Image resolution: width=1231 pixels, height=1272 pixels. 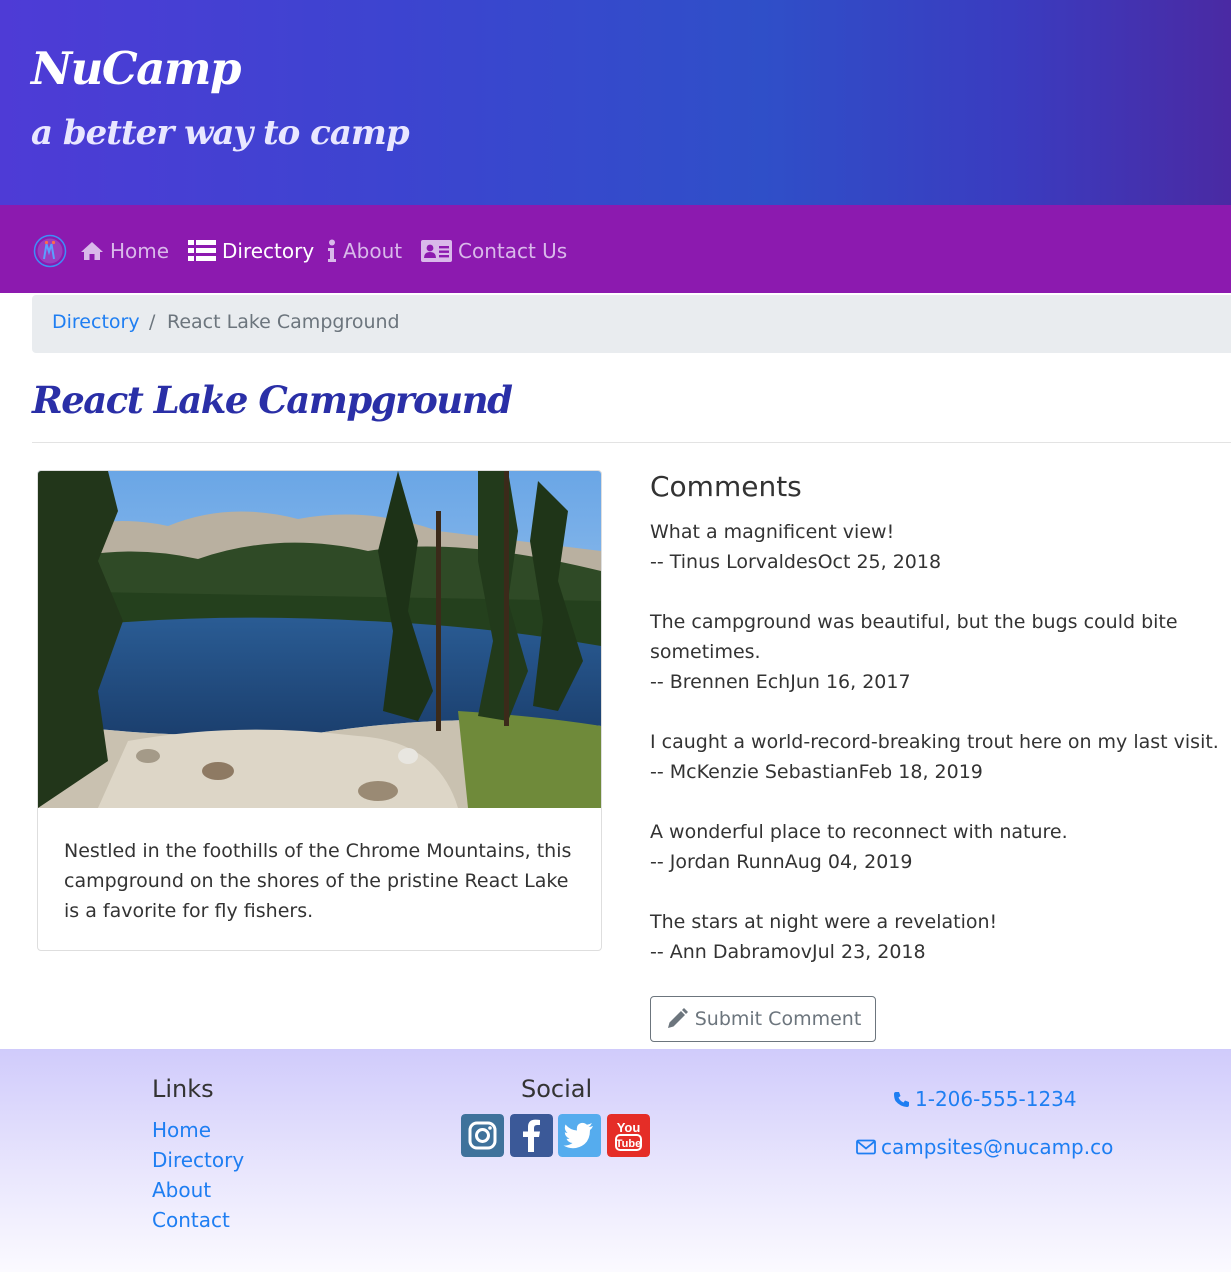 What do you see at coordinates (92, 251) in the screenshot?
I see `home-icon` at bounding box center [92, 251].